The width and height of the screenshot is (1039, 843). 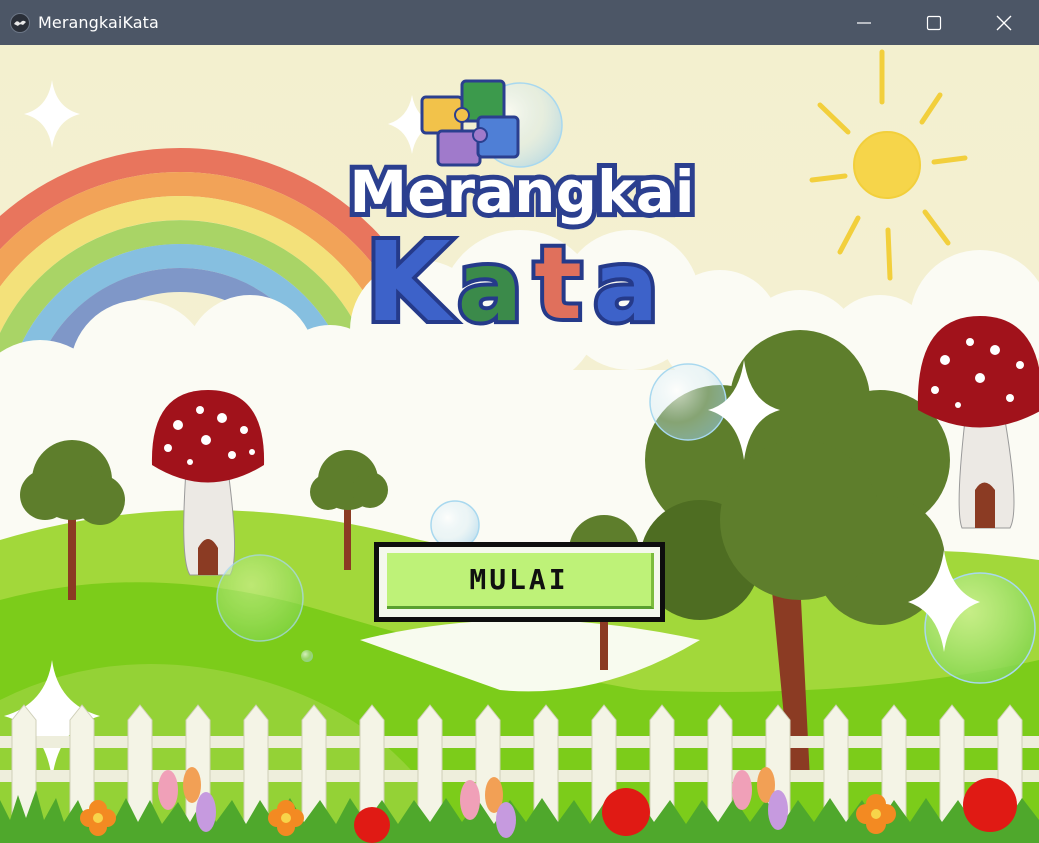 What do you see at coordinates (20, 22) in the screenshot?
I see `app-icon` at bounding box center [20, 22].